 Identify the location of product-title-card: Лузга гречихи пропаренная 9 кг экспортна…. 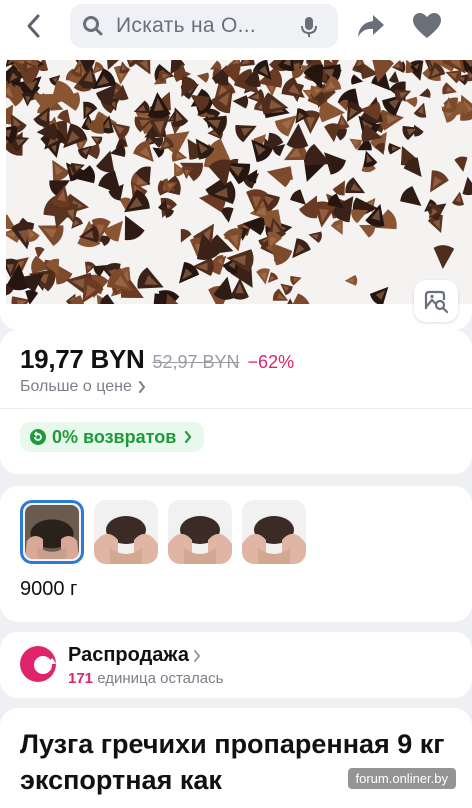
(236, 758).